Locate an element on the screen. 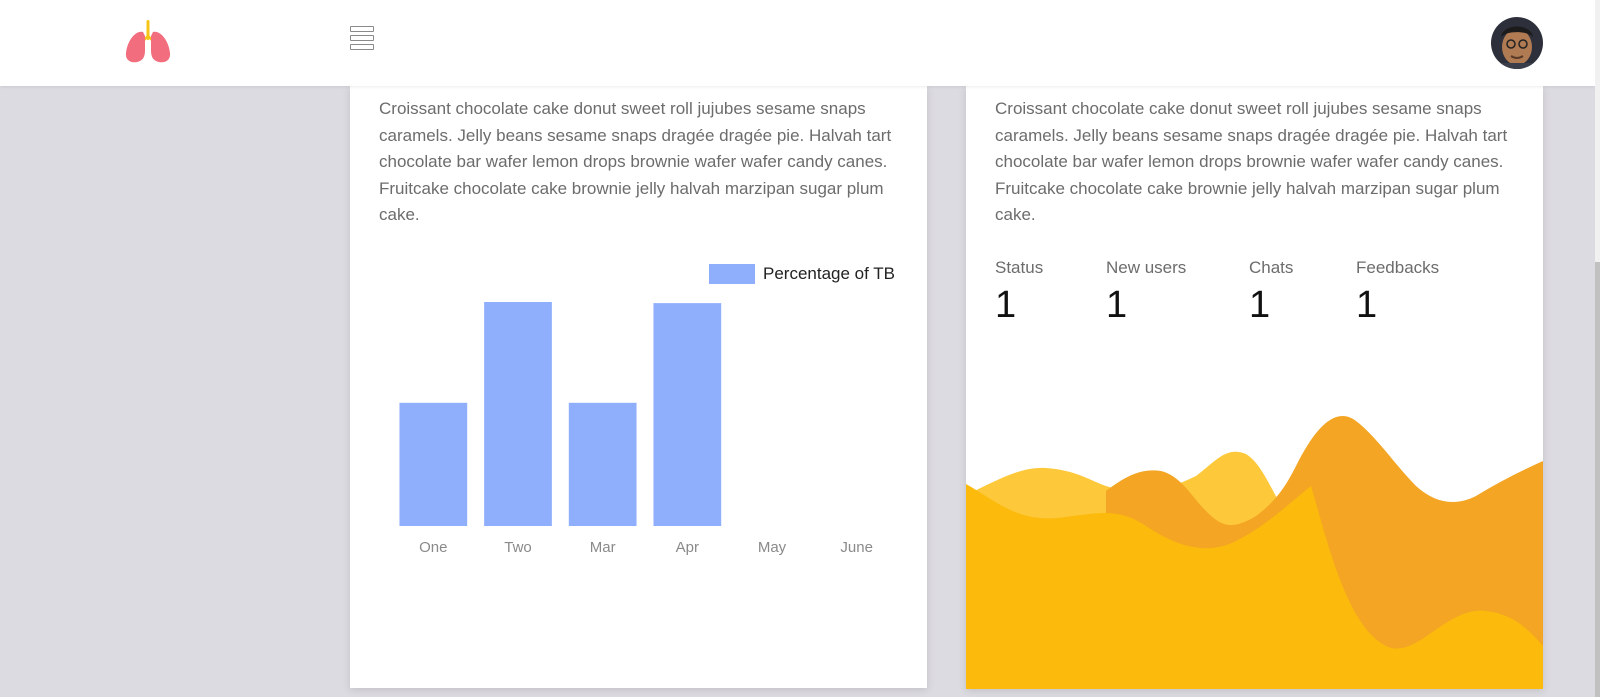  bar-one is located at coordinates (433, 464).